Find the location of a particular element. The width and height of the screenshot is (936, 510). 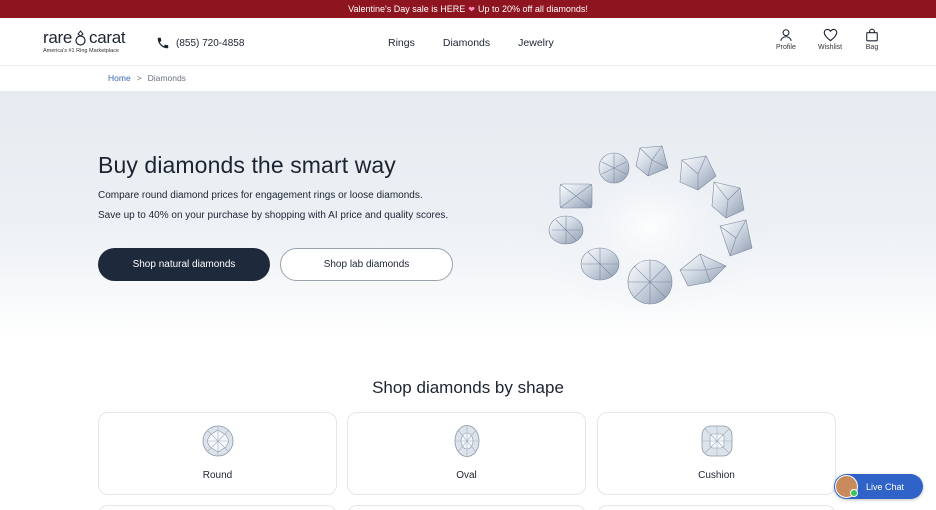

hero-title: Buy diamonds the smart way is located at coordinates (247, 165).